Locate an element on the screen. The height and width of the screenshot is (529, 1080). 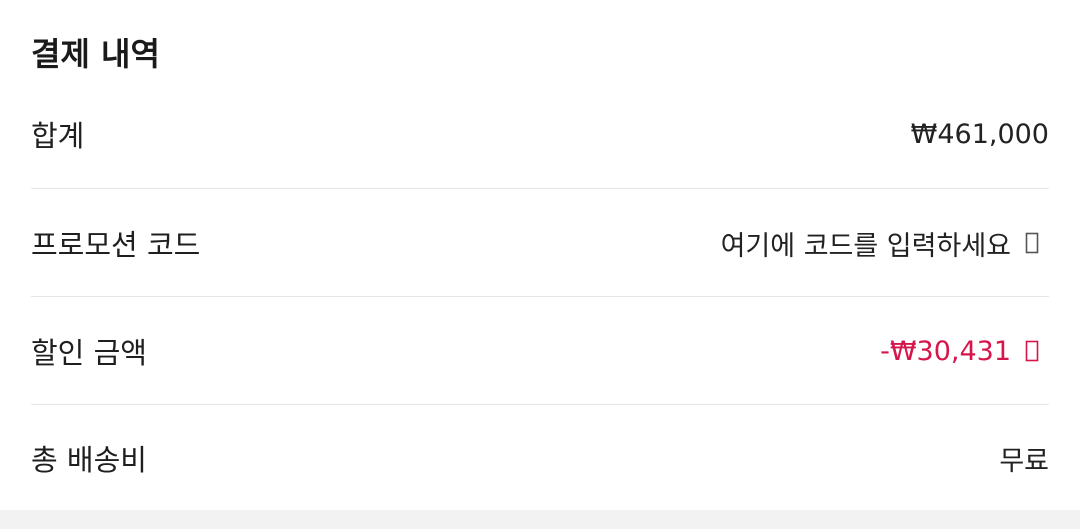
subtotal-value: ₩461,000 is located at coordinates (979, 134).